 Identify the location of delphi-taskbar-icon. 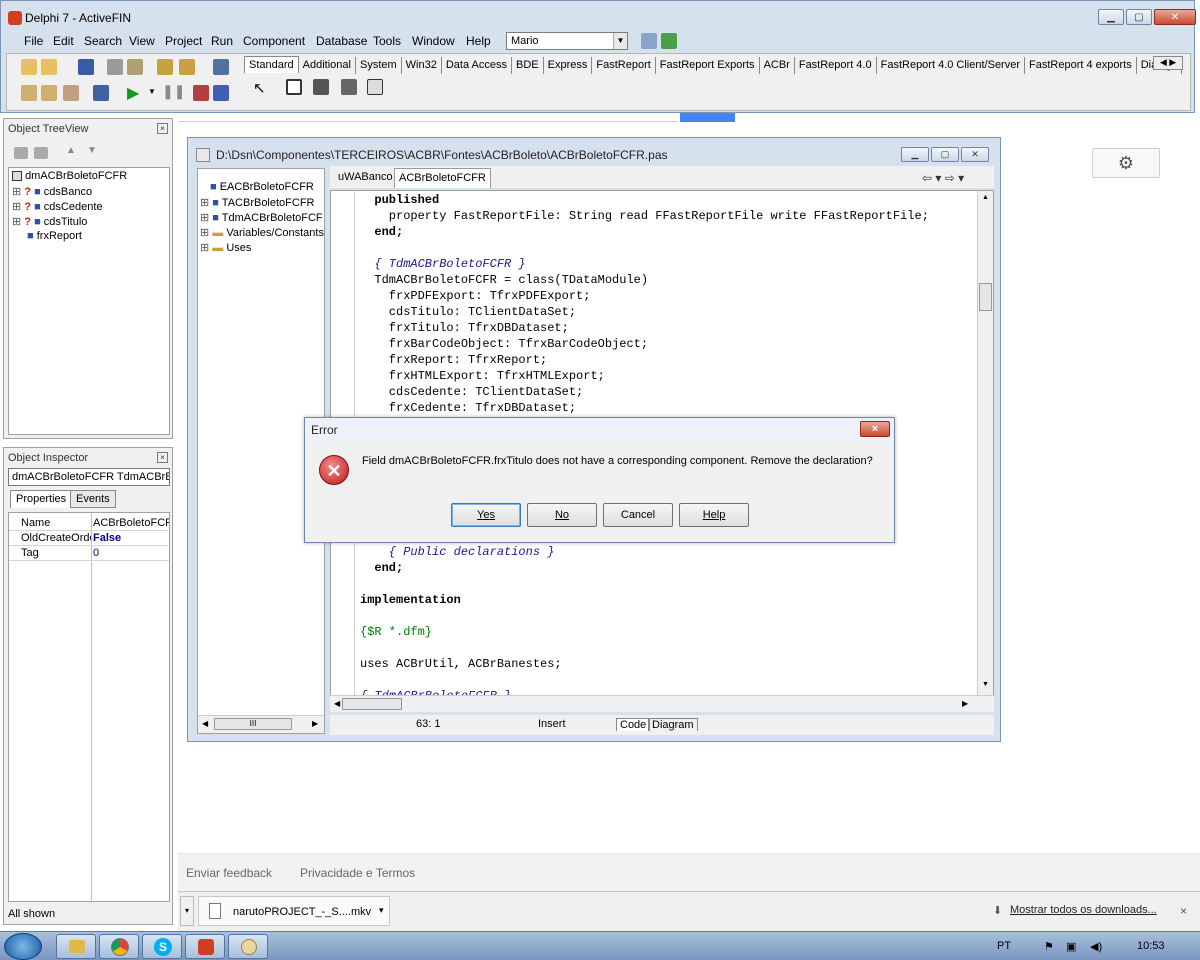
(205, 946).